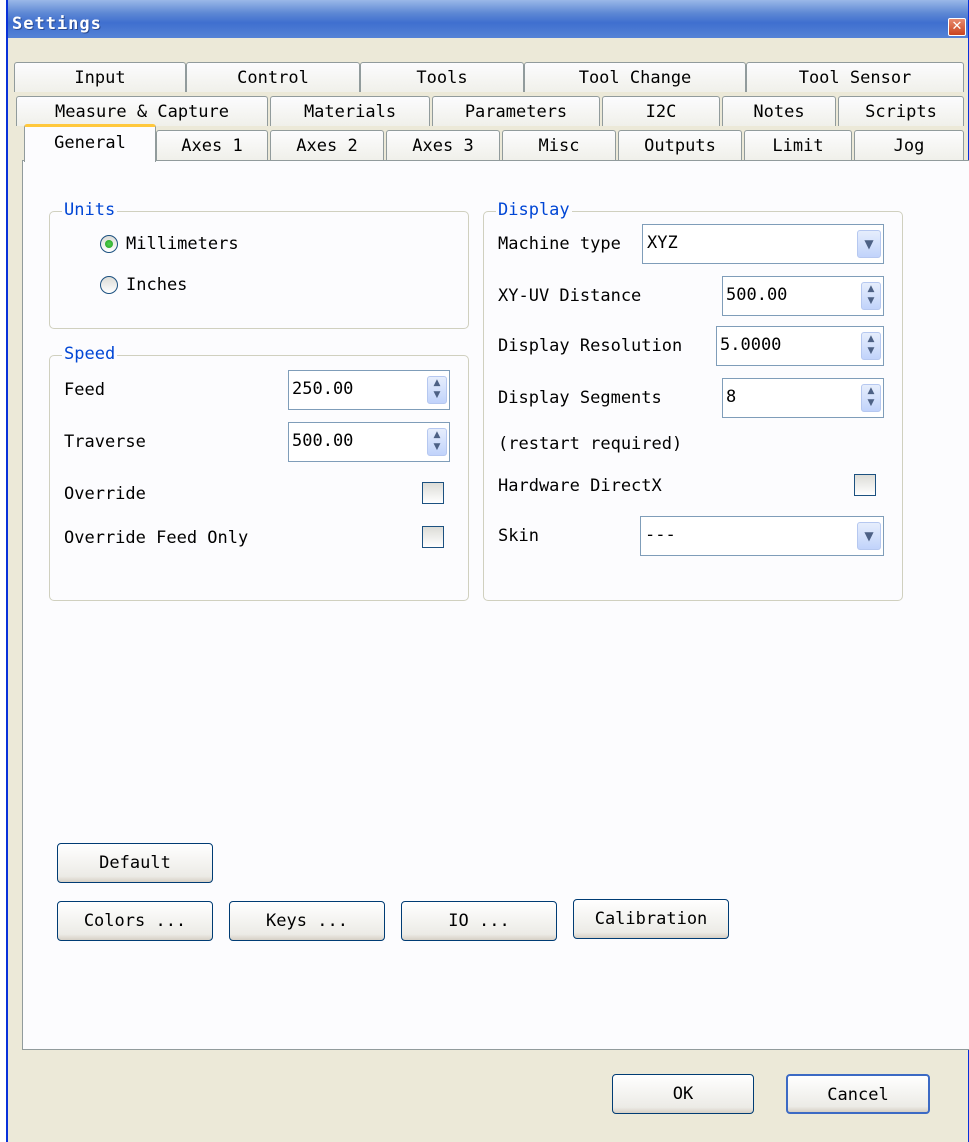  What do you see at coordinates (182, 244) in the screenshot?
I see `millimeters-label: Millimeters` at bounding box center [182, 244].